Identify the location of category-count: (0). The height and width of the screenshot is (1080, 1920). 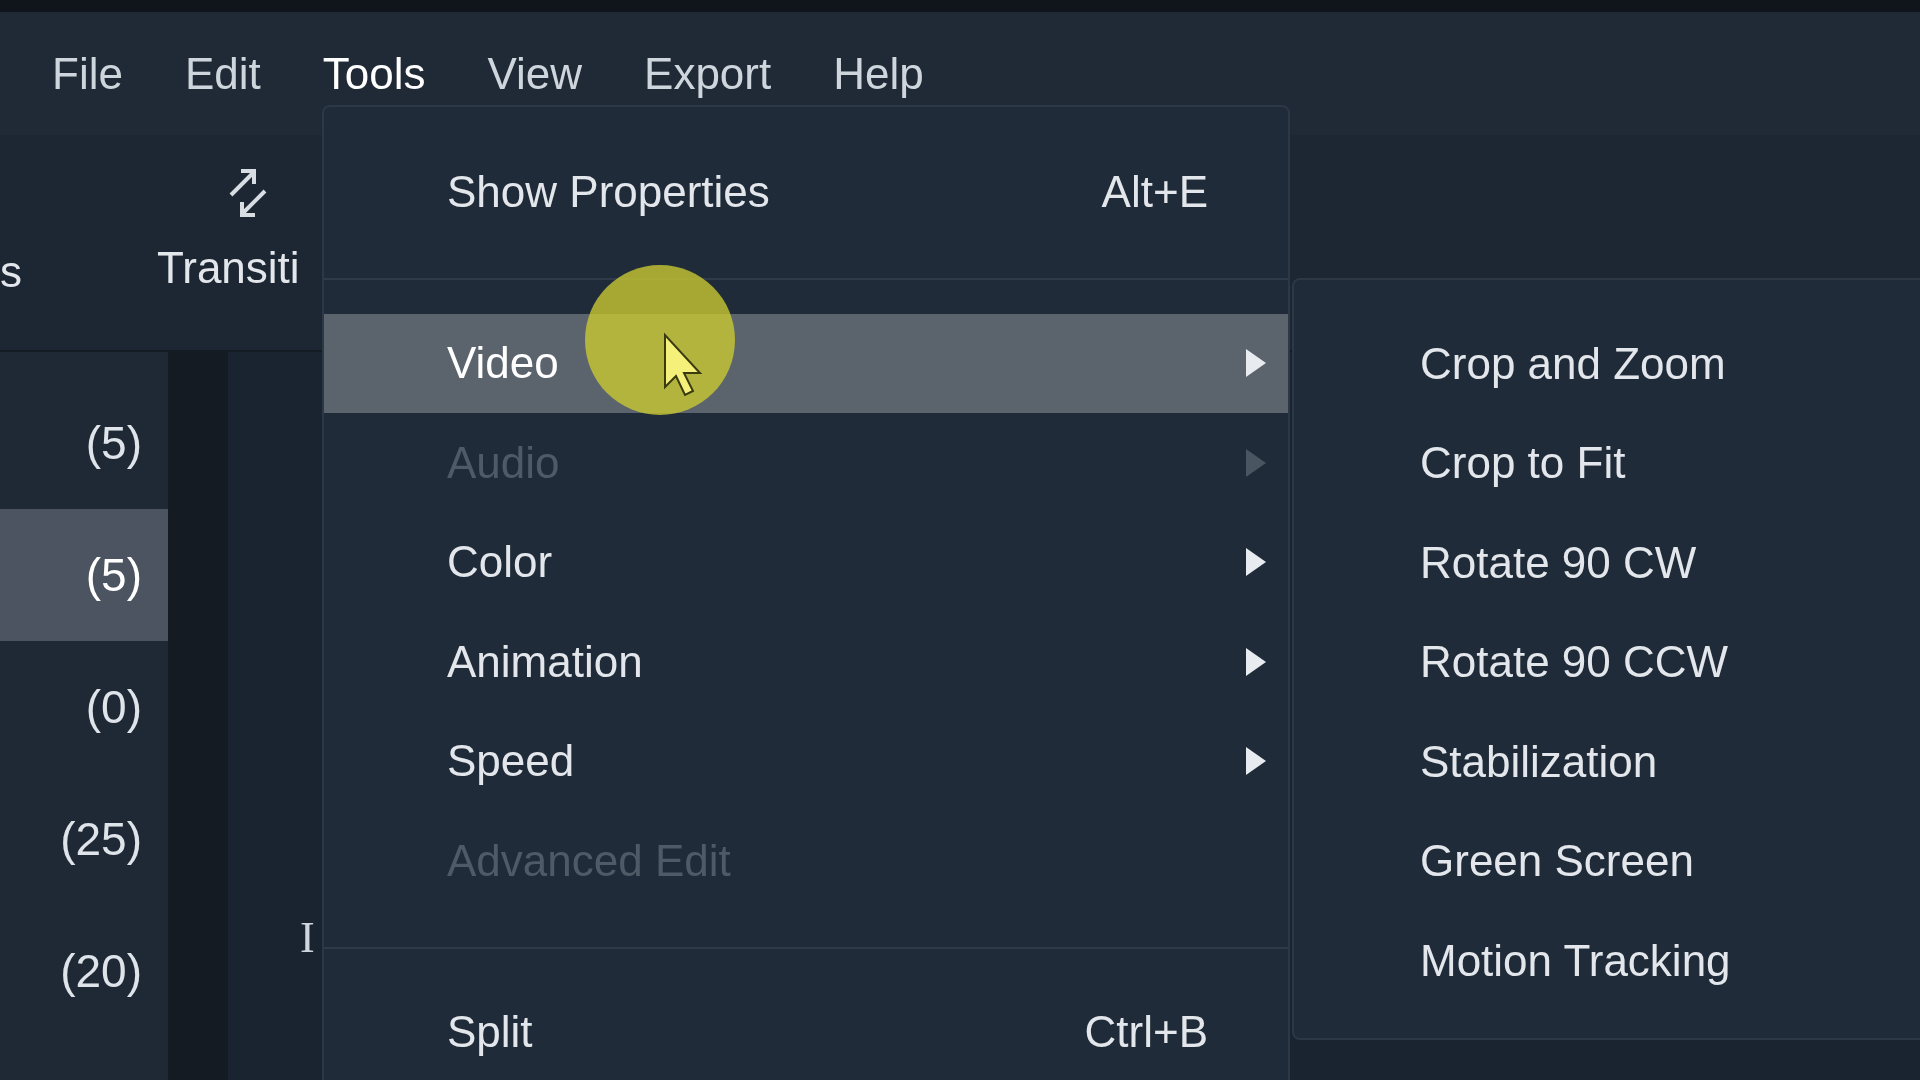
(84, 707).